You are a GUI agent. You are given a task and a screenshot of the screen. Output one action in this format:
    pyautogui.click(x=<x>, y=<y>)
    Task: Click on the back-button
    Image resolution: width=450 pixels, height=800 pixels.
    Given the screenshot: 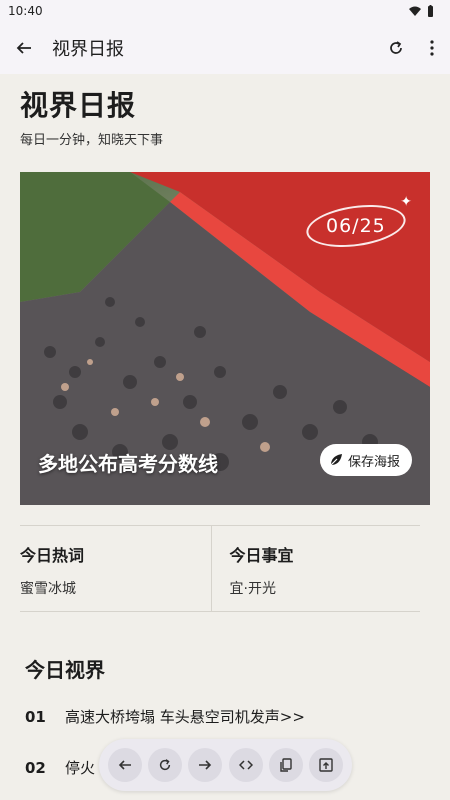 What is the action you would take?
    pyautogui.click(x=24, y=48)
    